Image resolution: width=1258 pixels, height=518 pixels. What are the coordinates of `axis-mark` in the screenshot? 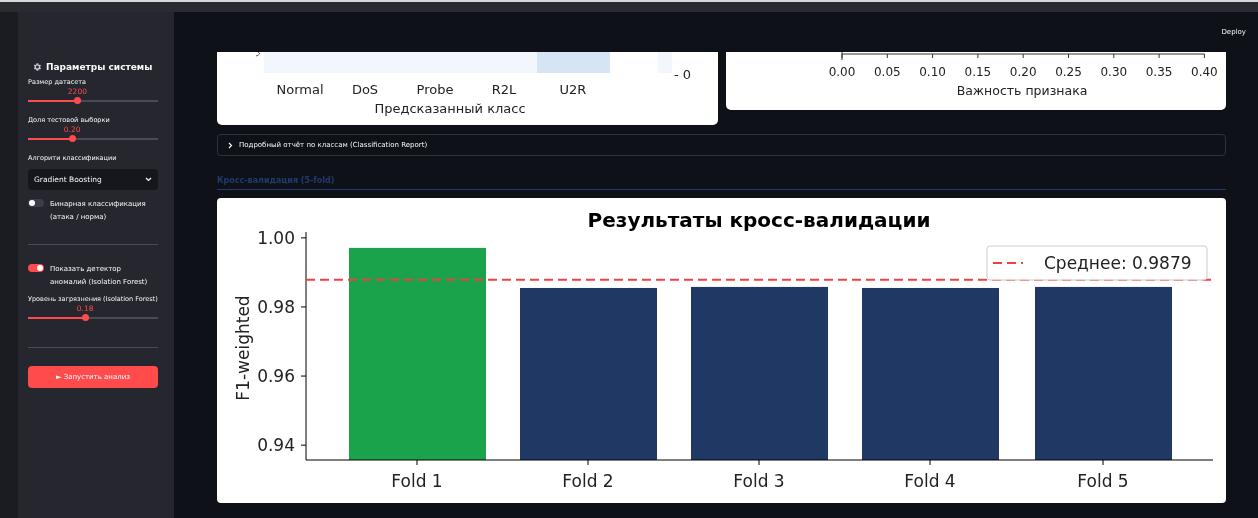 It's located at (258, 54).